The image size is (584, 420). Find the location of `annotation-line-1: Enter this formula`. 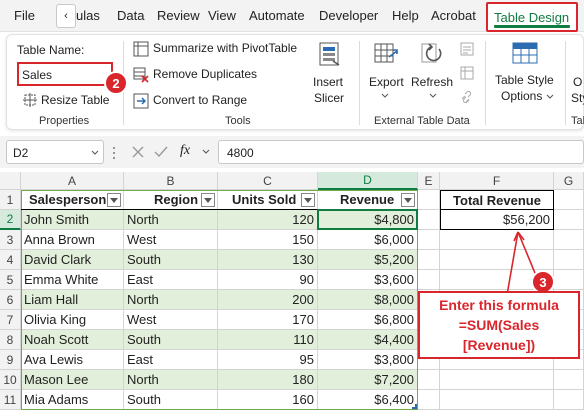

annotation-line-1: Enter this formula is located at coordinates (499, 305).